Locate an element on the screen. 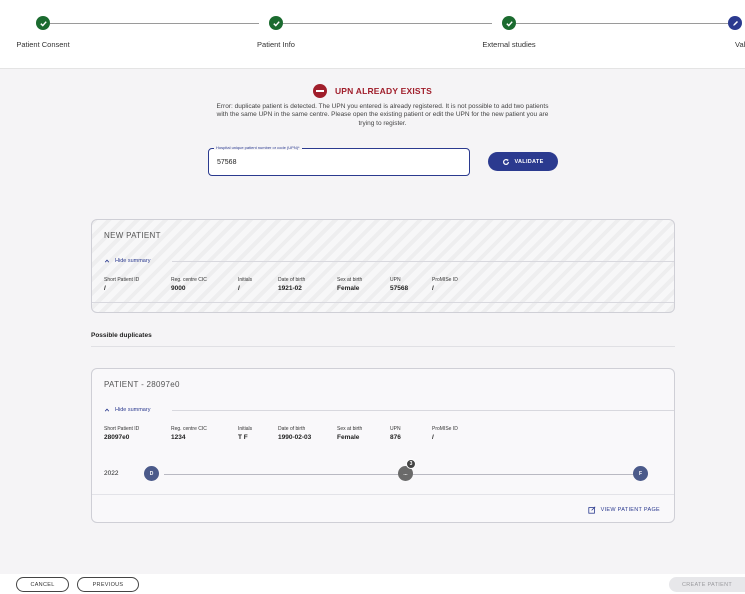 The height and width of the screenshot is (594, 745). new-patient-title: NEW PATIENT is located at coordinates (132, 235).